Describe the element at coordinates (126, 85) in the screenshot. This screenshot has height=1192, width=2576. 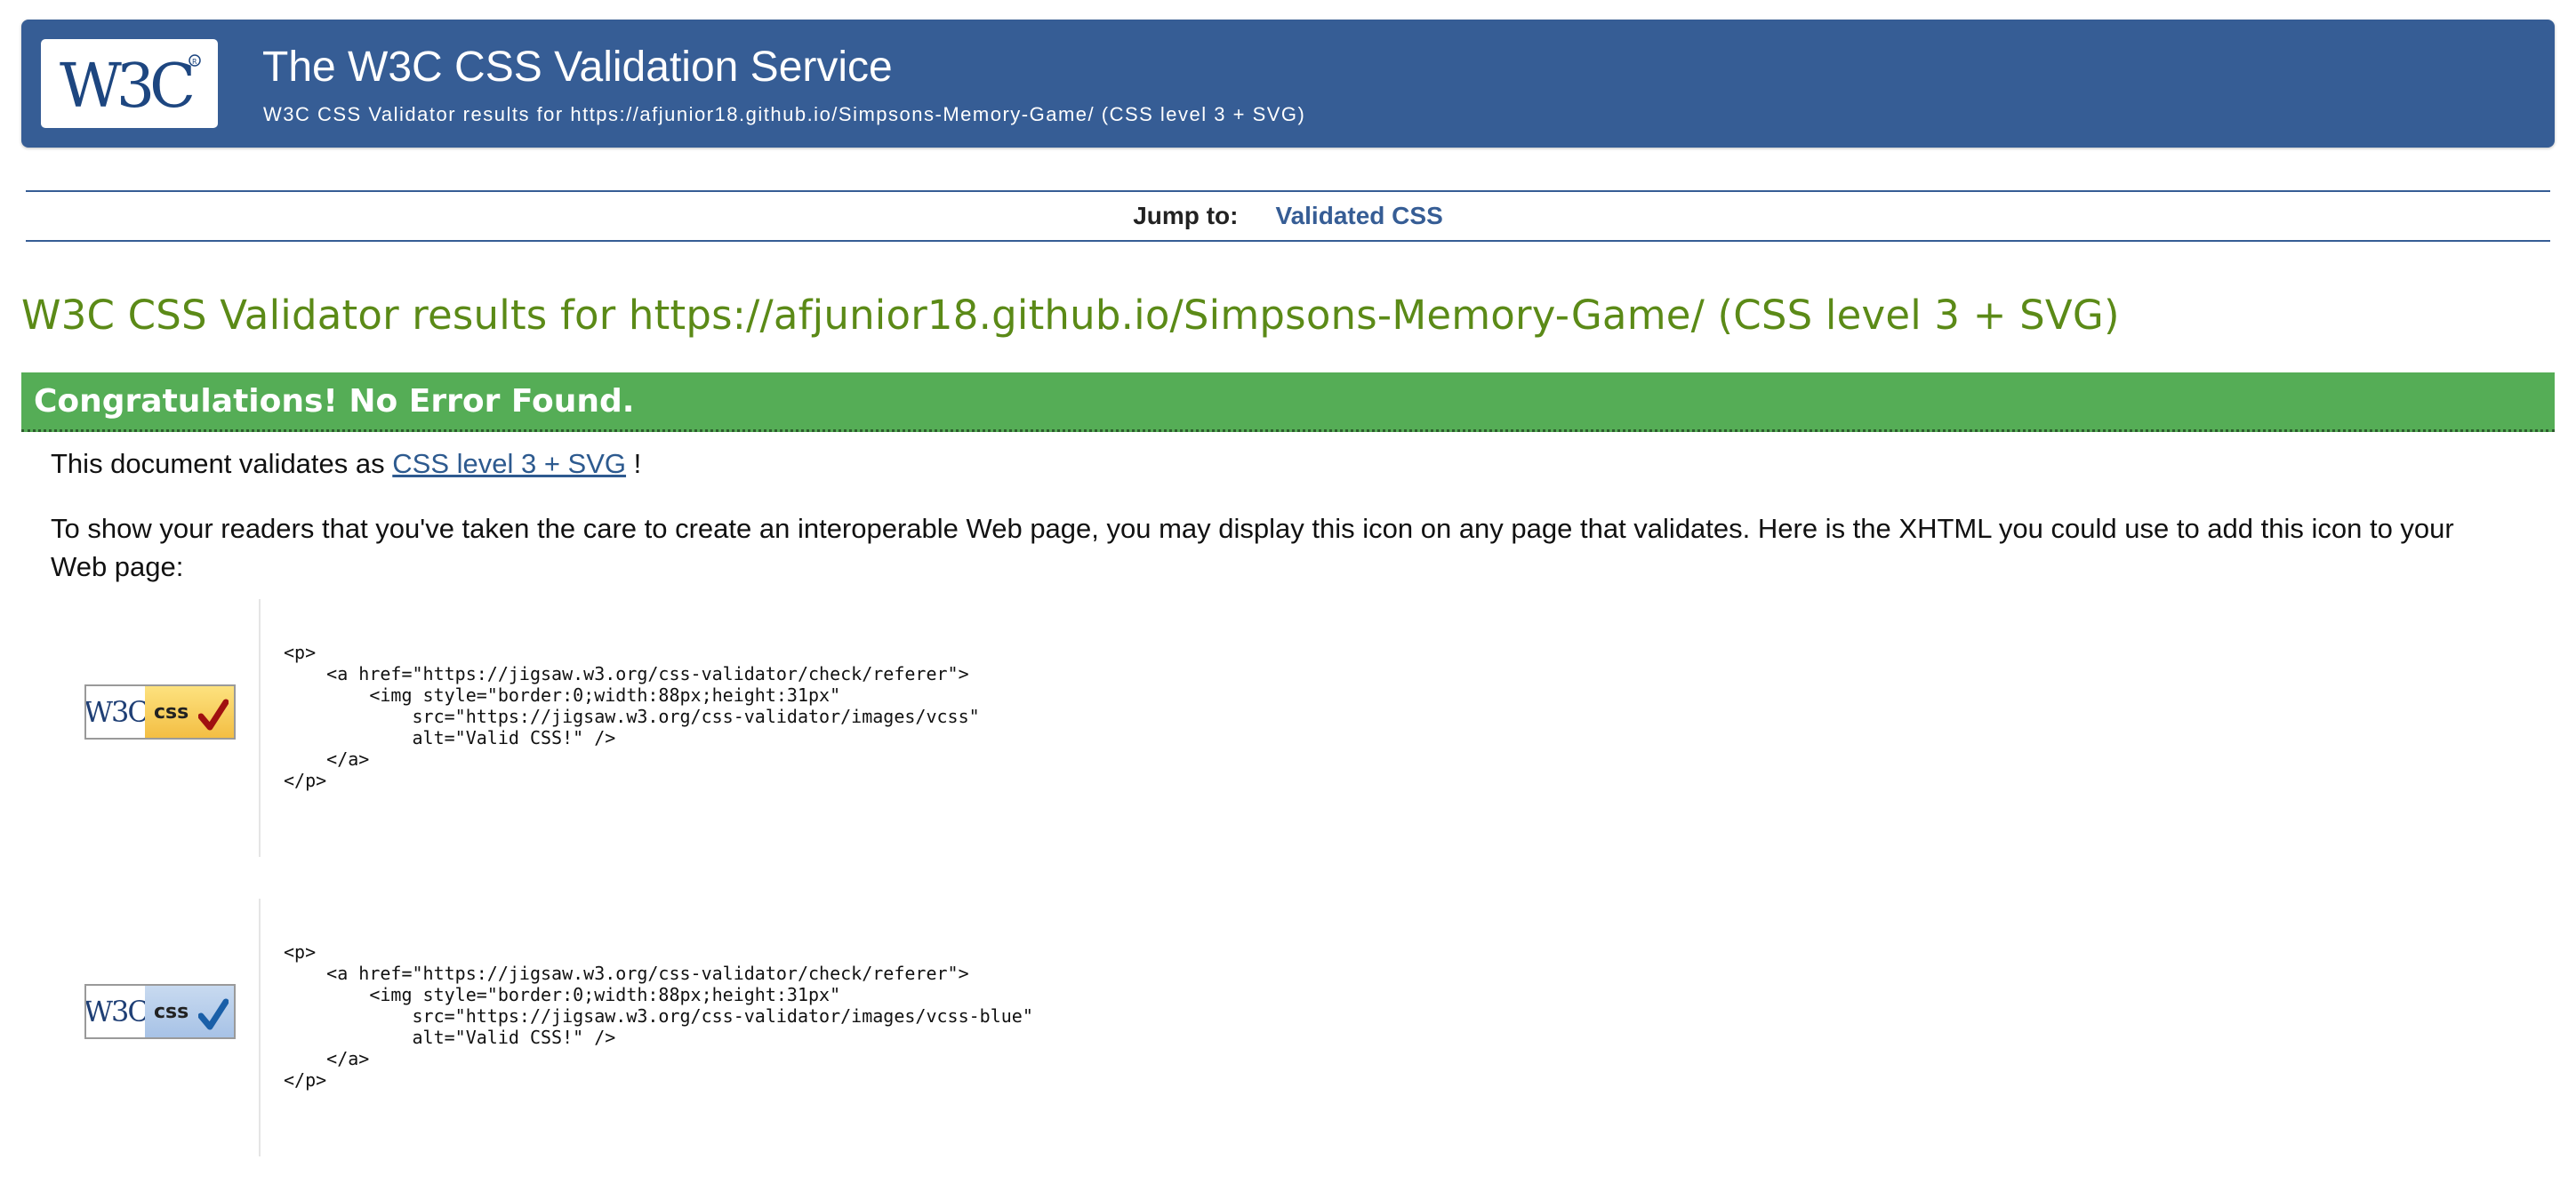
I see `svg-text: W3C` at that location.